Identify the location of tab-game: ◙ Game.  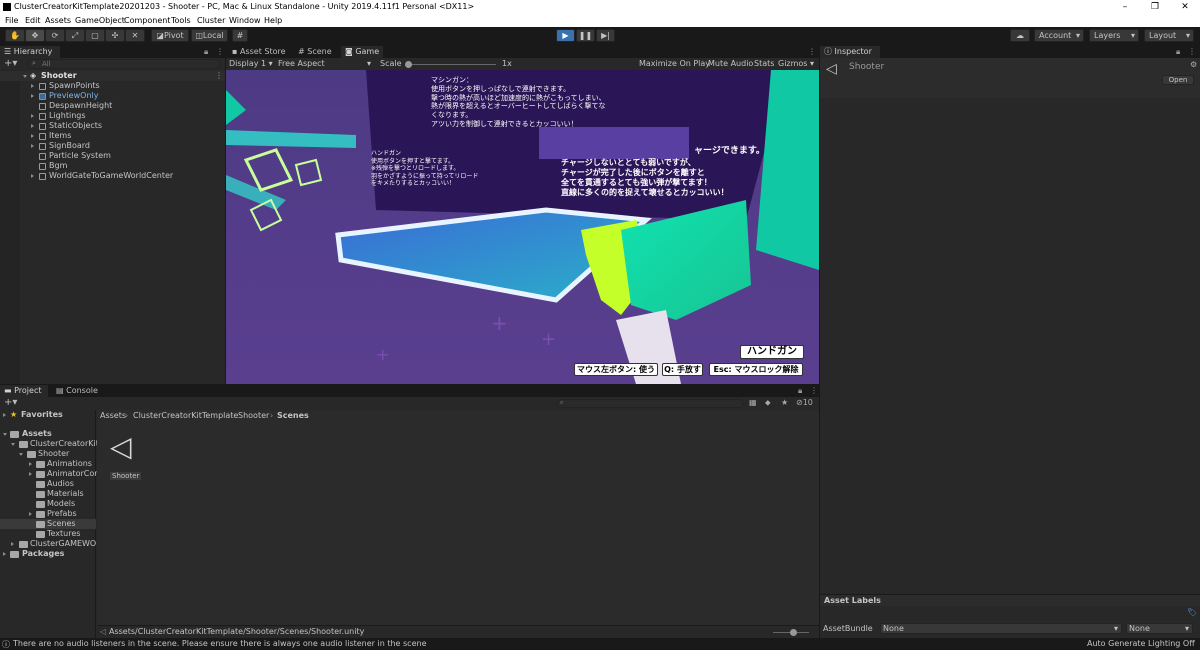
(362, 52).